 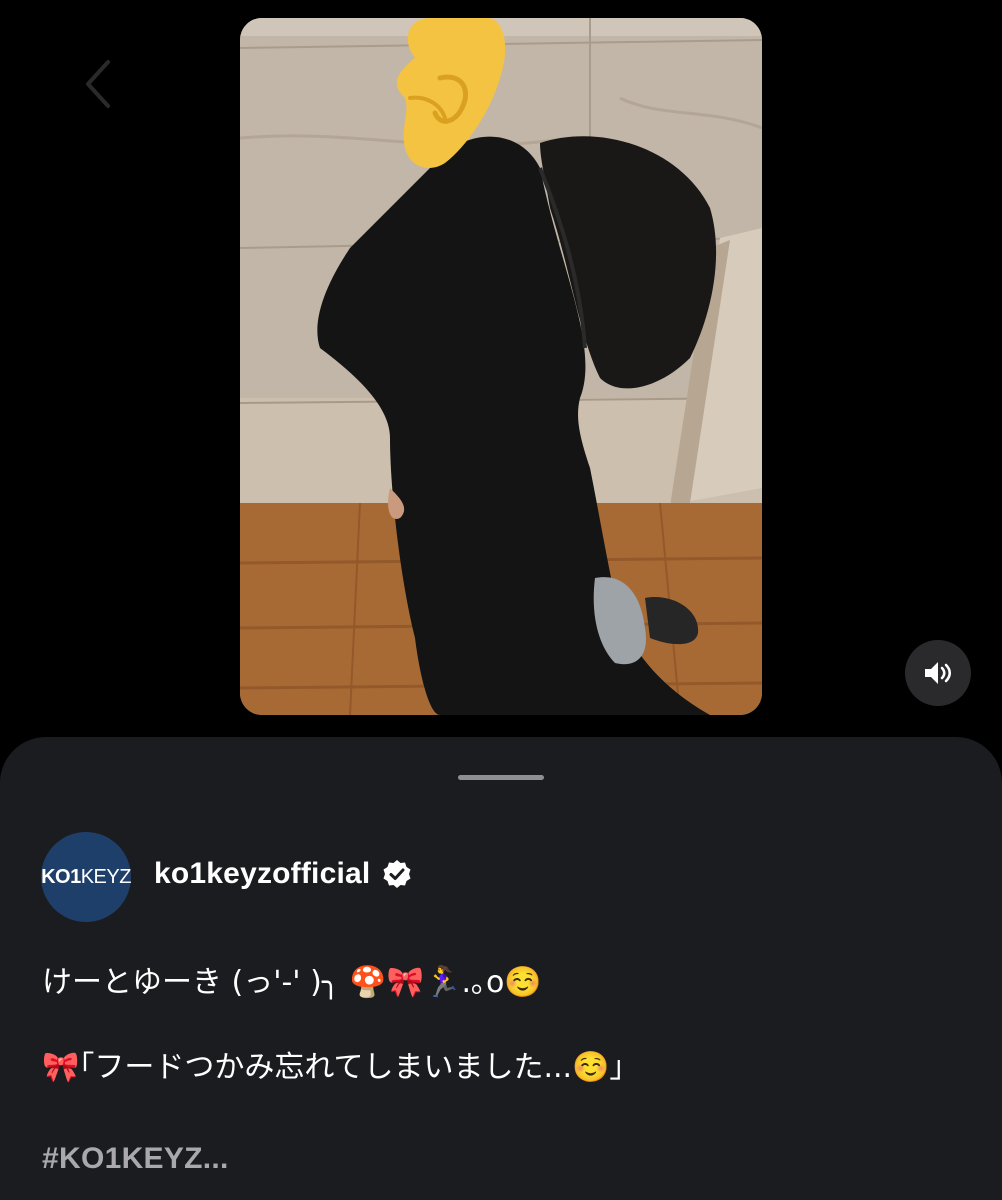 What do you see at coordinates (106, 876) in the screenshot?
I see `avatar-text-light: KEYZ` at bounding box center [106, 876].